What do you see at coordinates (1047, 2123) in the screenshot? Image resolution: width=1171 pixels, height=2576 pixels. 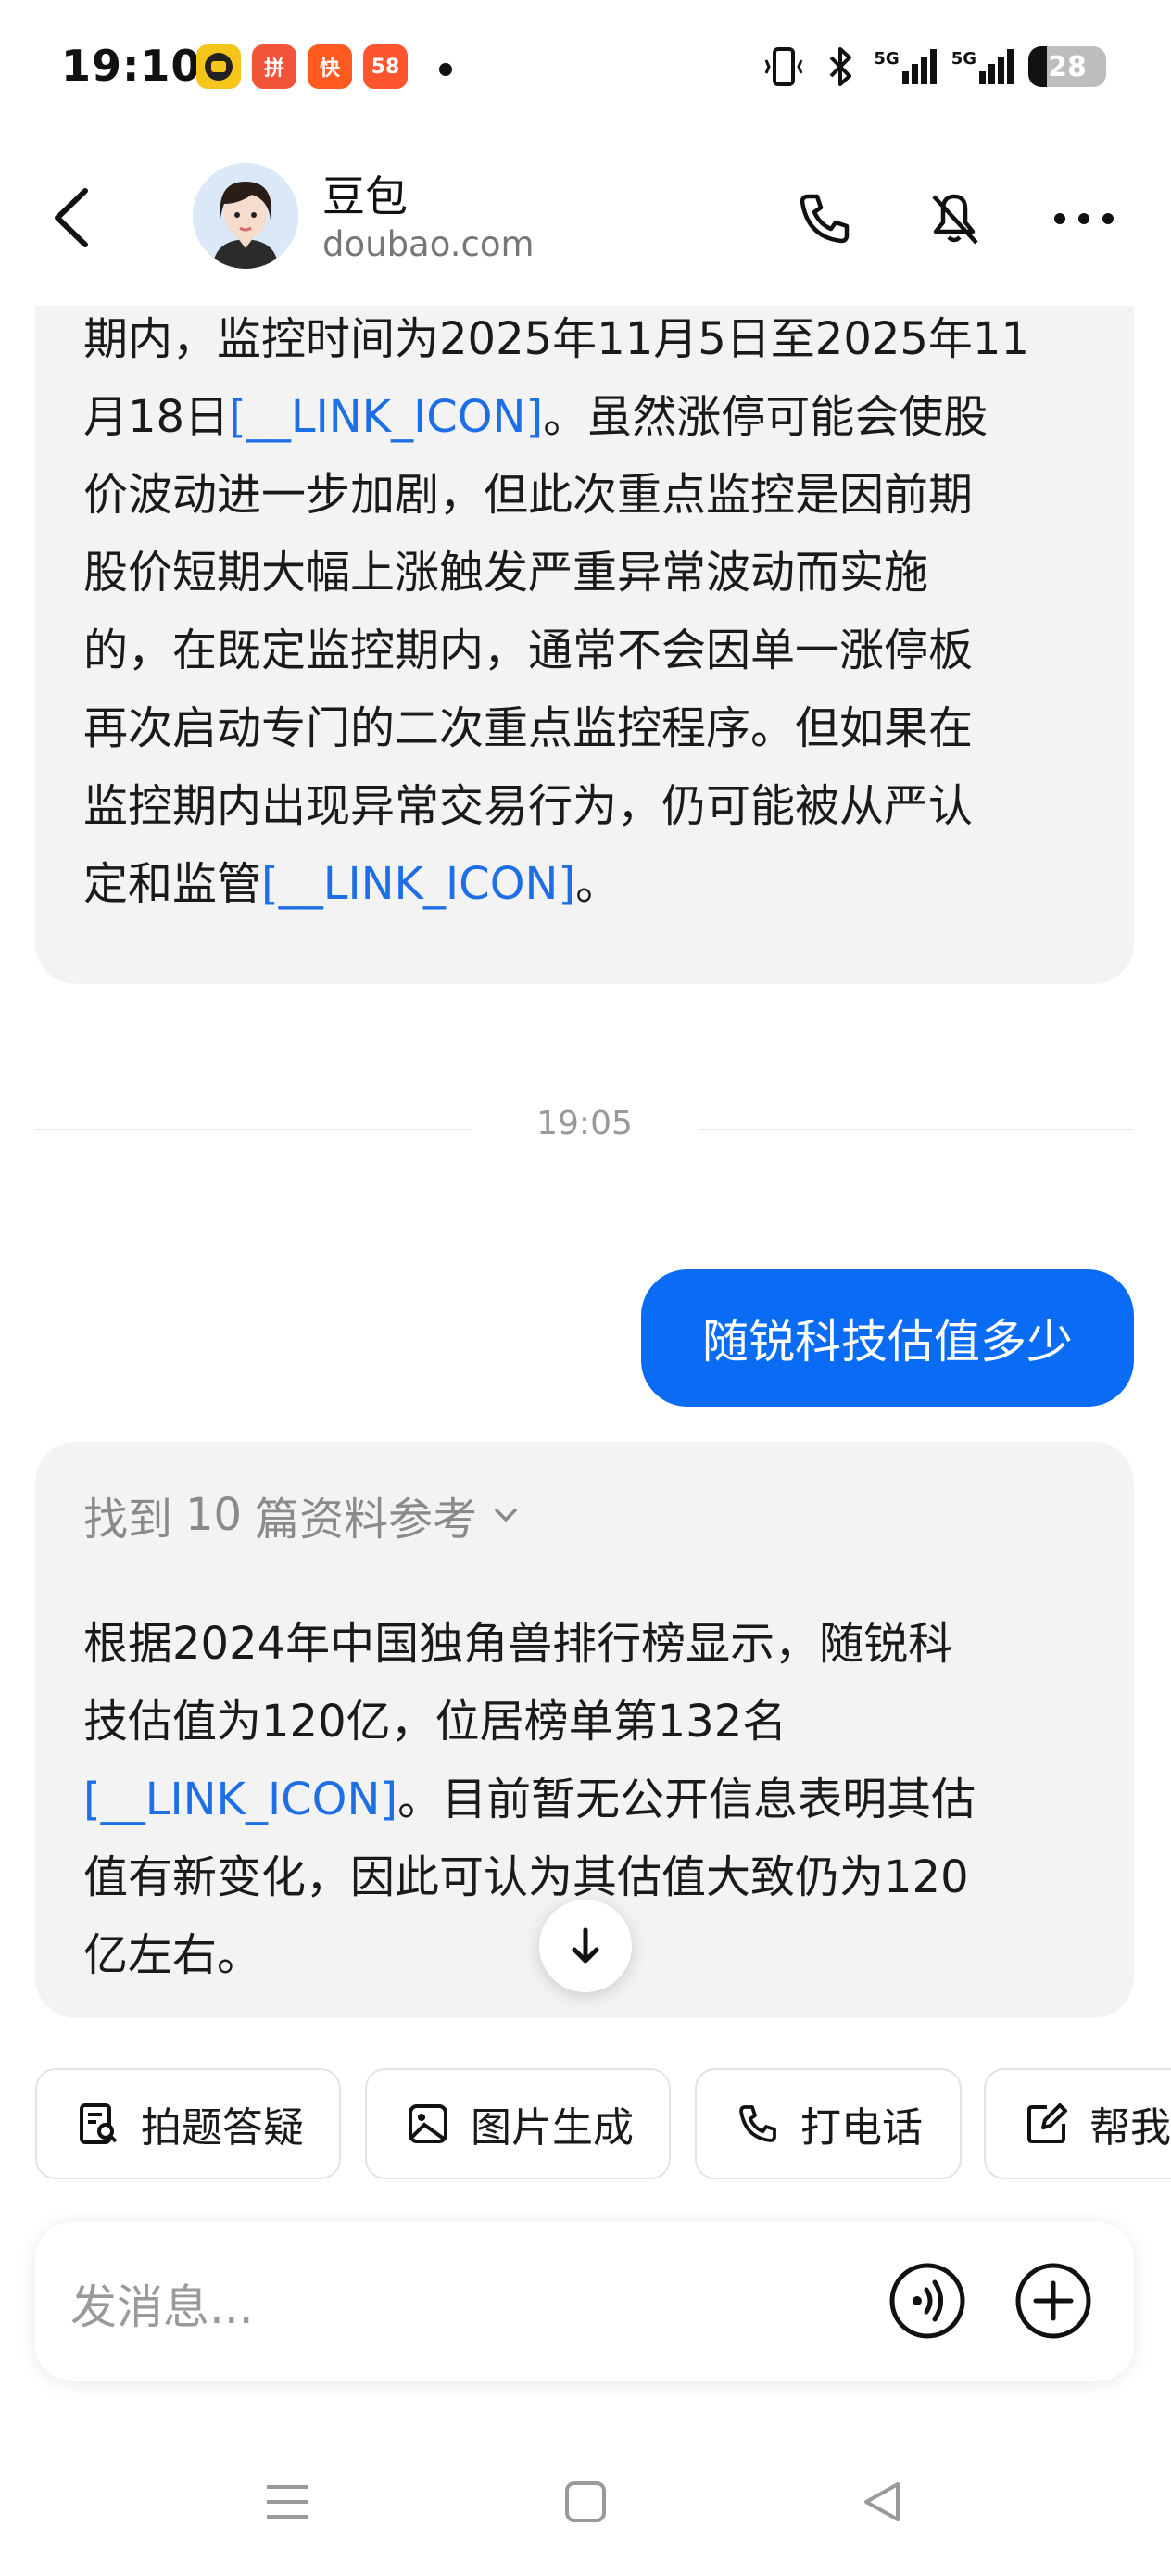 I see `edit-icon` at bounding box center [1047, 2123].